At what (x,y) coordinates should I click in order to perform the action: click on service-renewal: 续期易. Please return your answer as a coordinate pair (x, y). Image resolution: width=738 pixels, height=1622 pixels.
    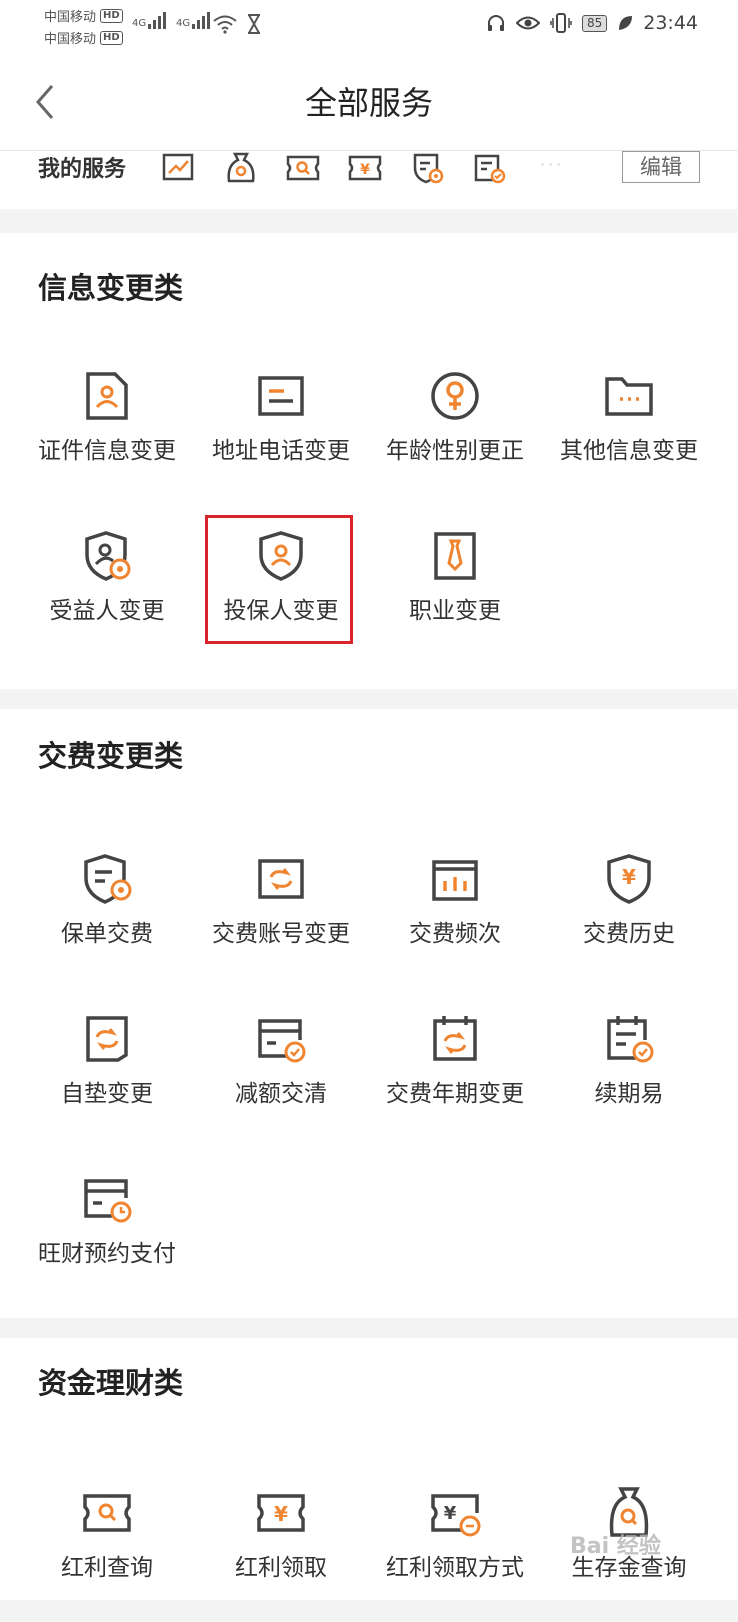
    Looking at the image, I should click on (629, 1080).